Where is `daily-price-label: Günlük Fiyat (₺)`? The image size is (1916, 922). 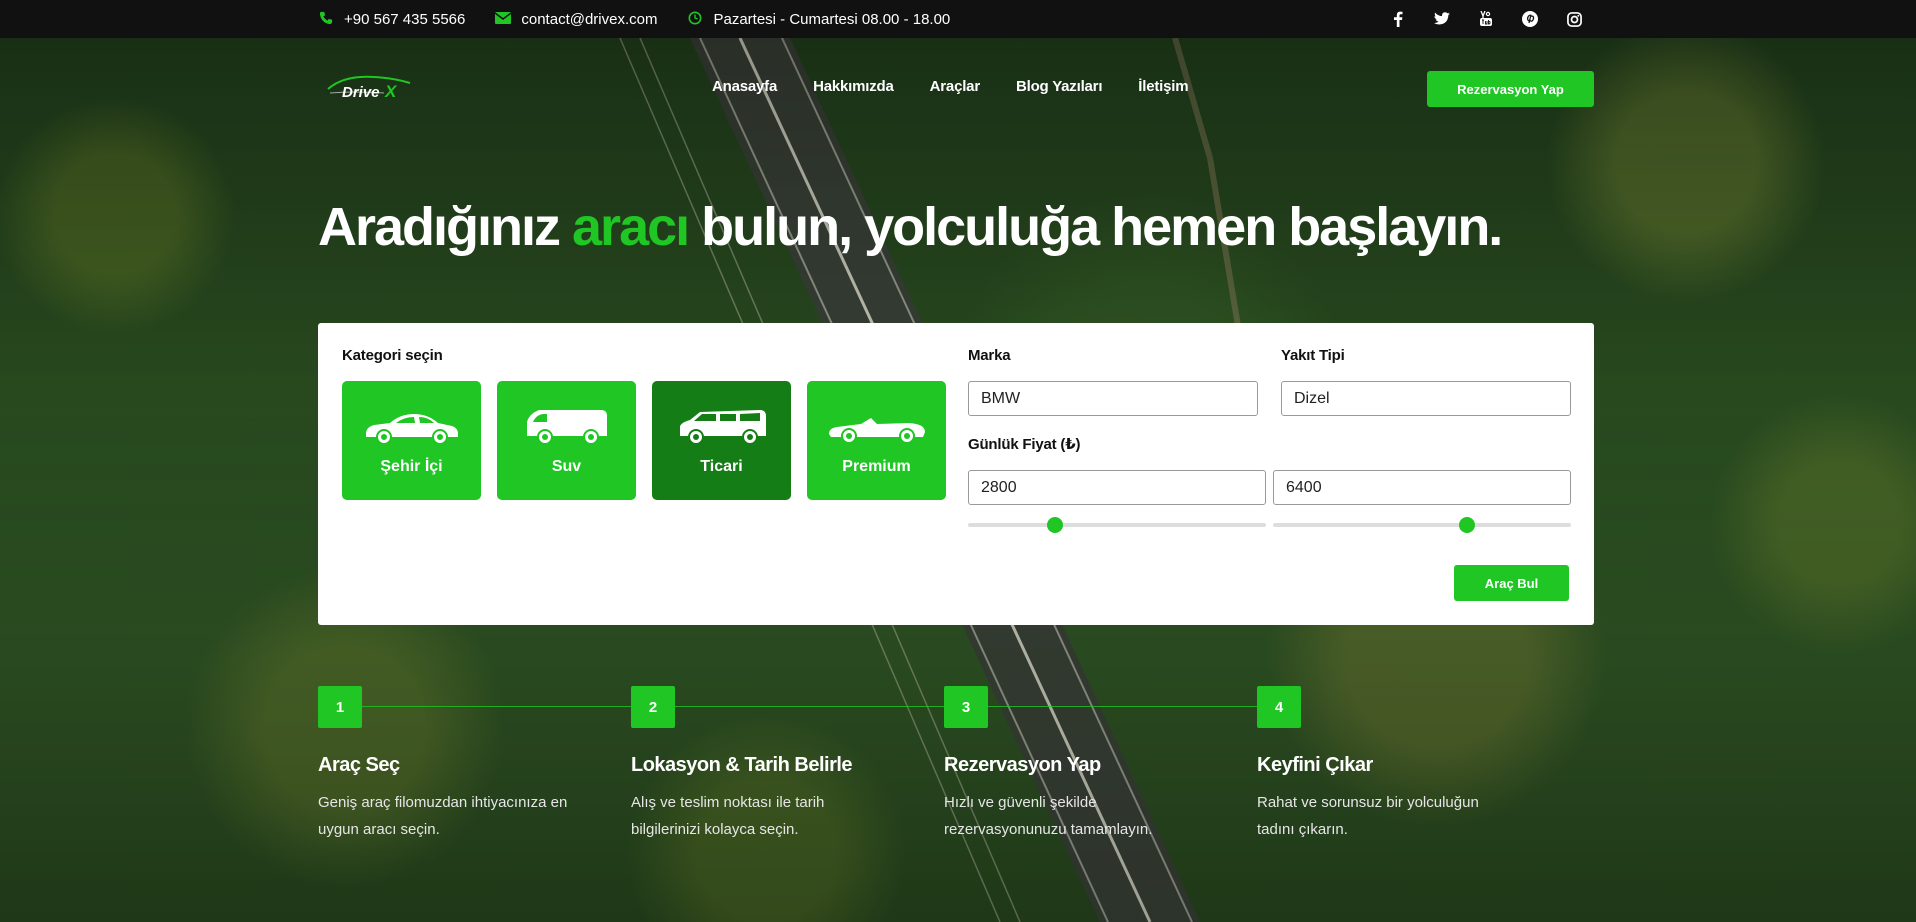 daily-price-label: Günlük Fiyat (₺) is located at coordinates (1024, 444).